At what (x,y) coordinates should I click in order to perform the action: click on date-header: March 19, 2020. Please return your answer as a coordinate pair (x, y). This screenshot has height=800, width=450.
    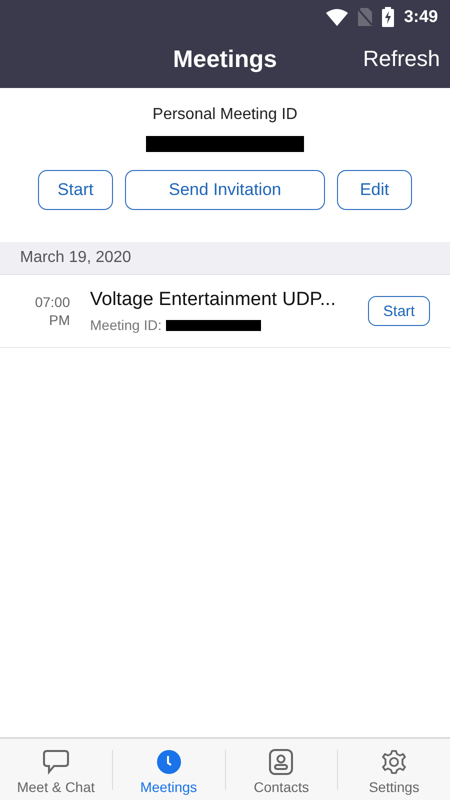
    Looking at the image, I should click on (225, 258).